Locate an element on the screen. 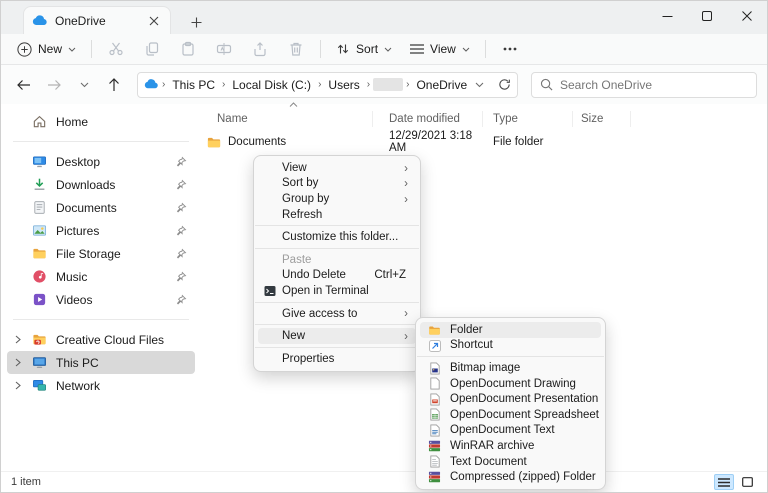 The height and width of the screenshot is (493, 768). cut-button is located at coordinates (116, 49).